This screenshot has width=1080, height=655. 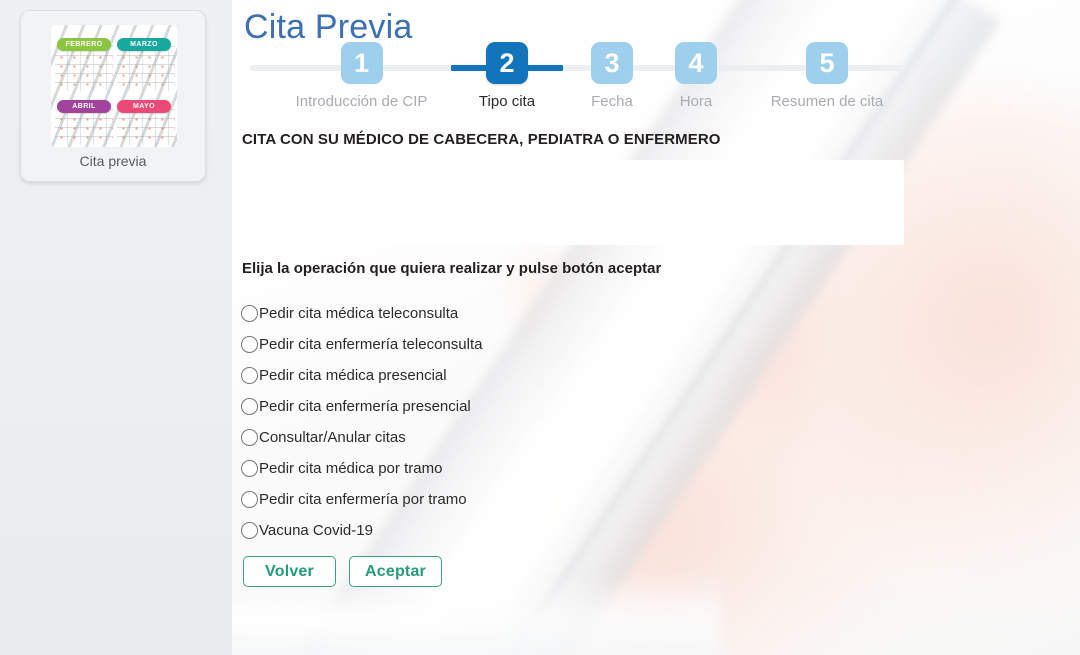 What do you see at coordinates (612, 101) in the screenshot?
I see `stepper-step-3-label: Fecha` at bounding box center [612, 101].